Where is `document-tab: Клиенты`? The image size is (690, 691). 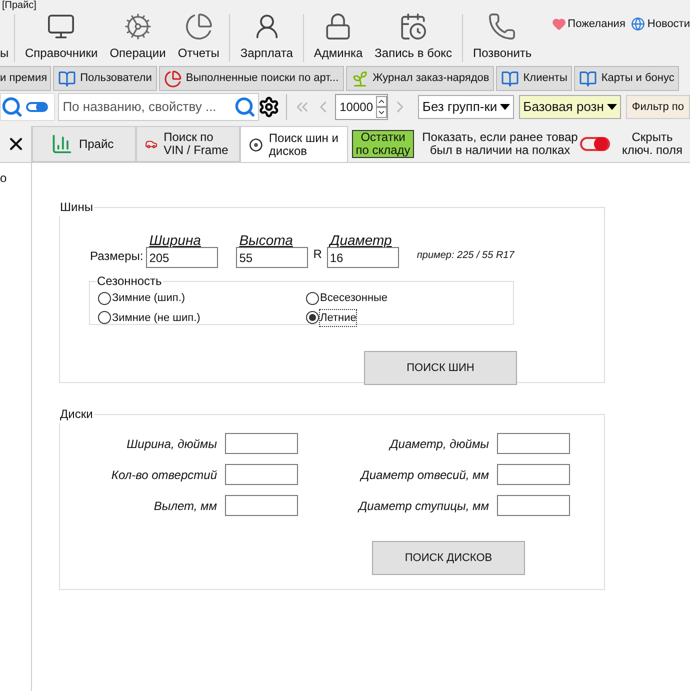 document-tab: Клиенты is located at coordinates (534, 78).